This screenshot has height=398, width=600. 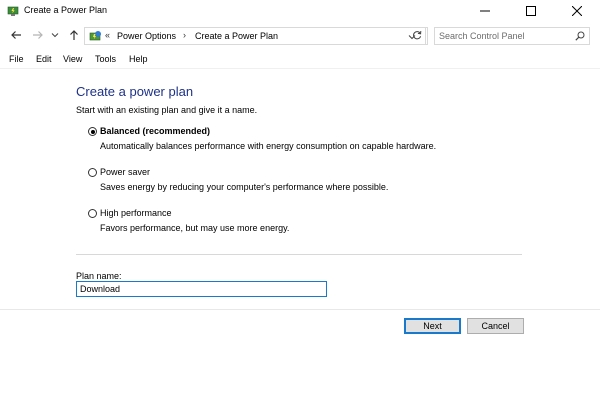 I want to click on breadcrumb-power-options: Power Options, so click(x=146, y=36).